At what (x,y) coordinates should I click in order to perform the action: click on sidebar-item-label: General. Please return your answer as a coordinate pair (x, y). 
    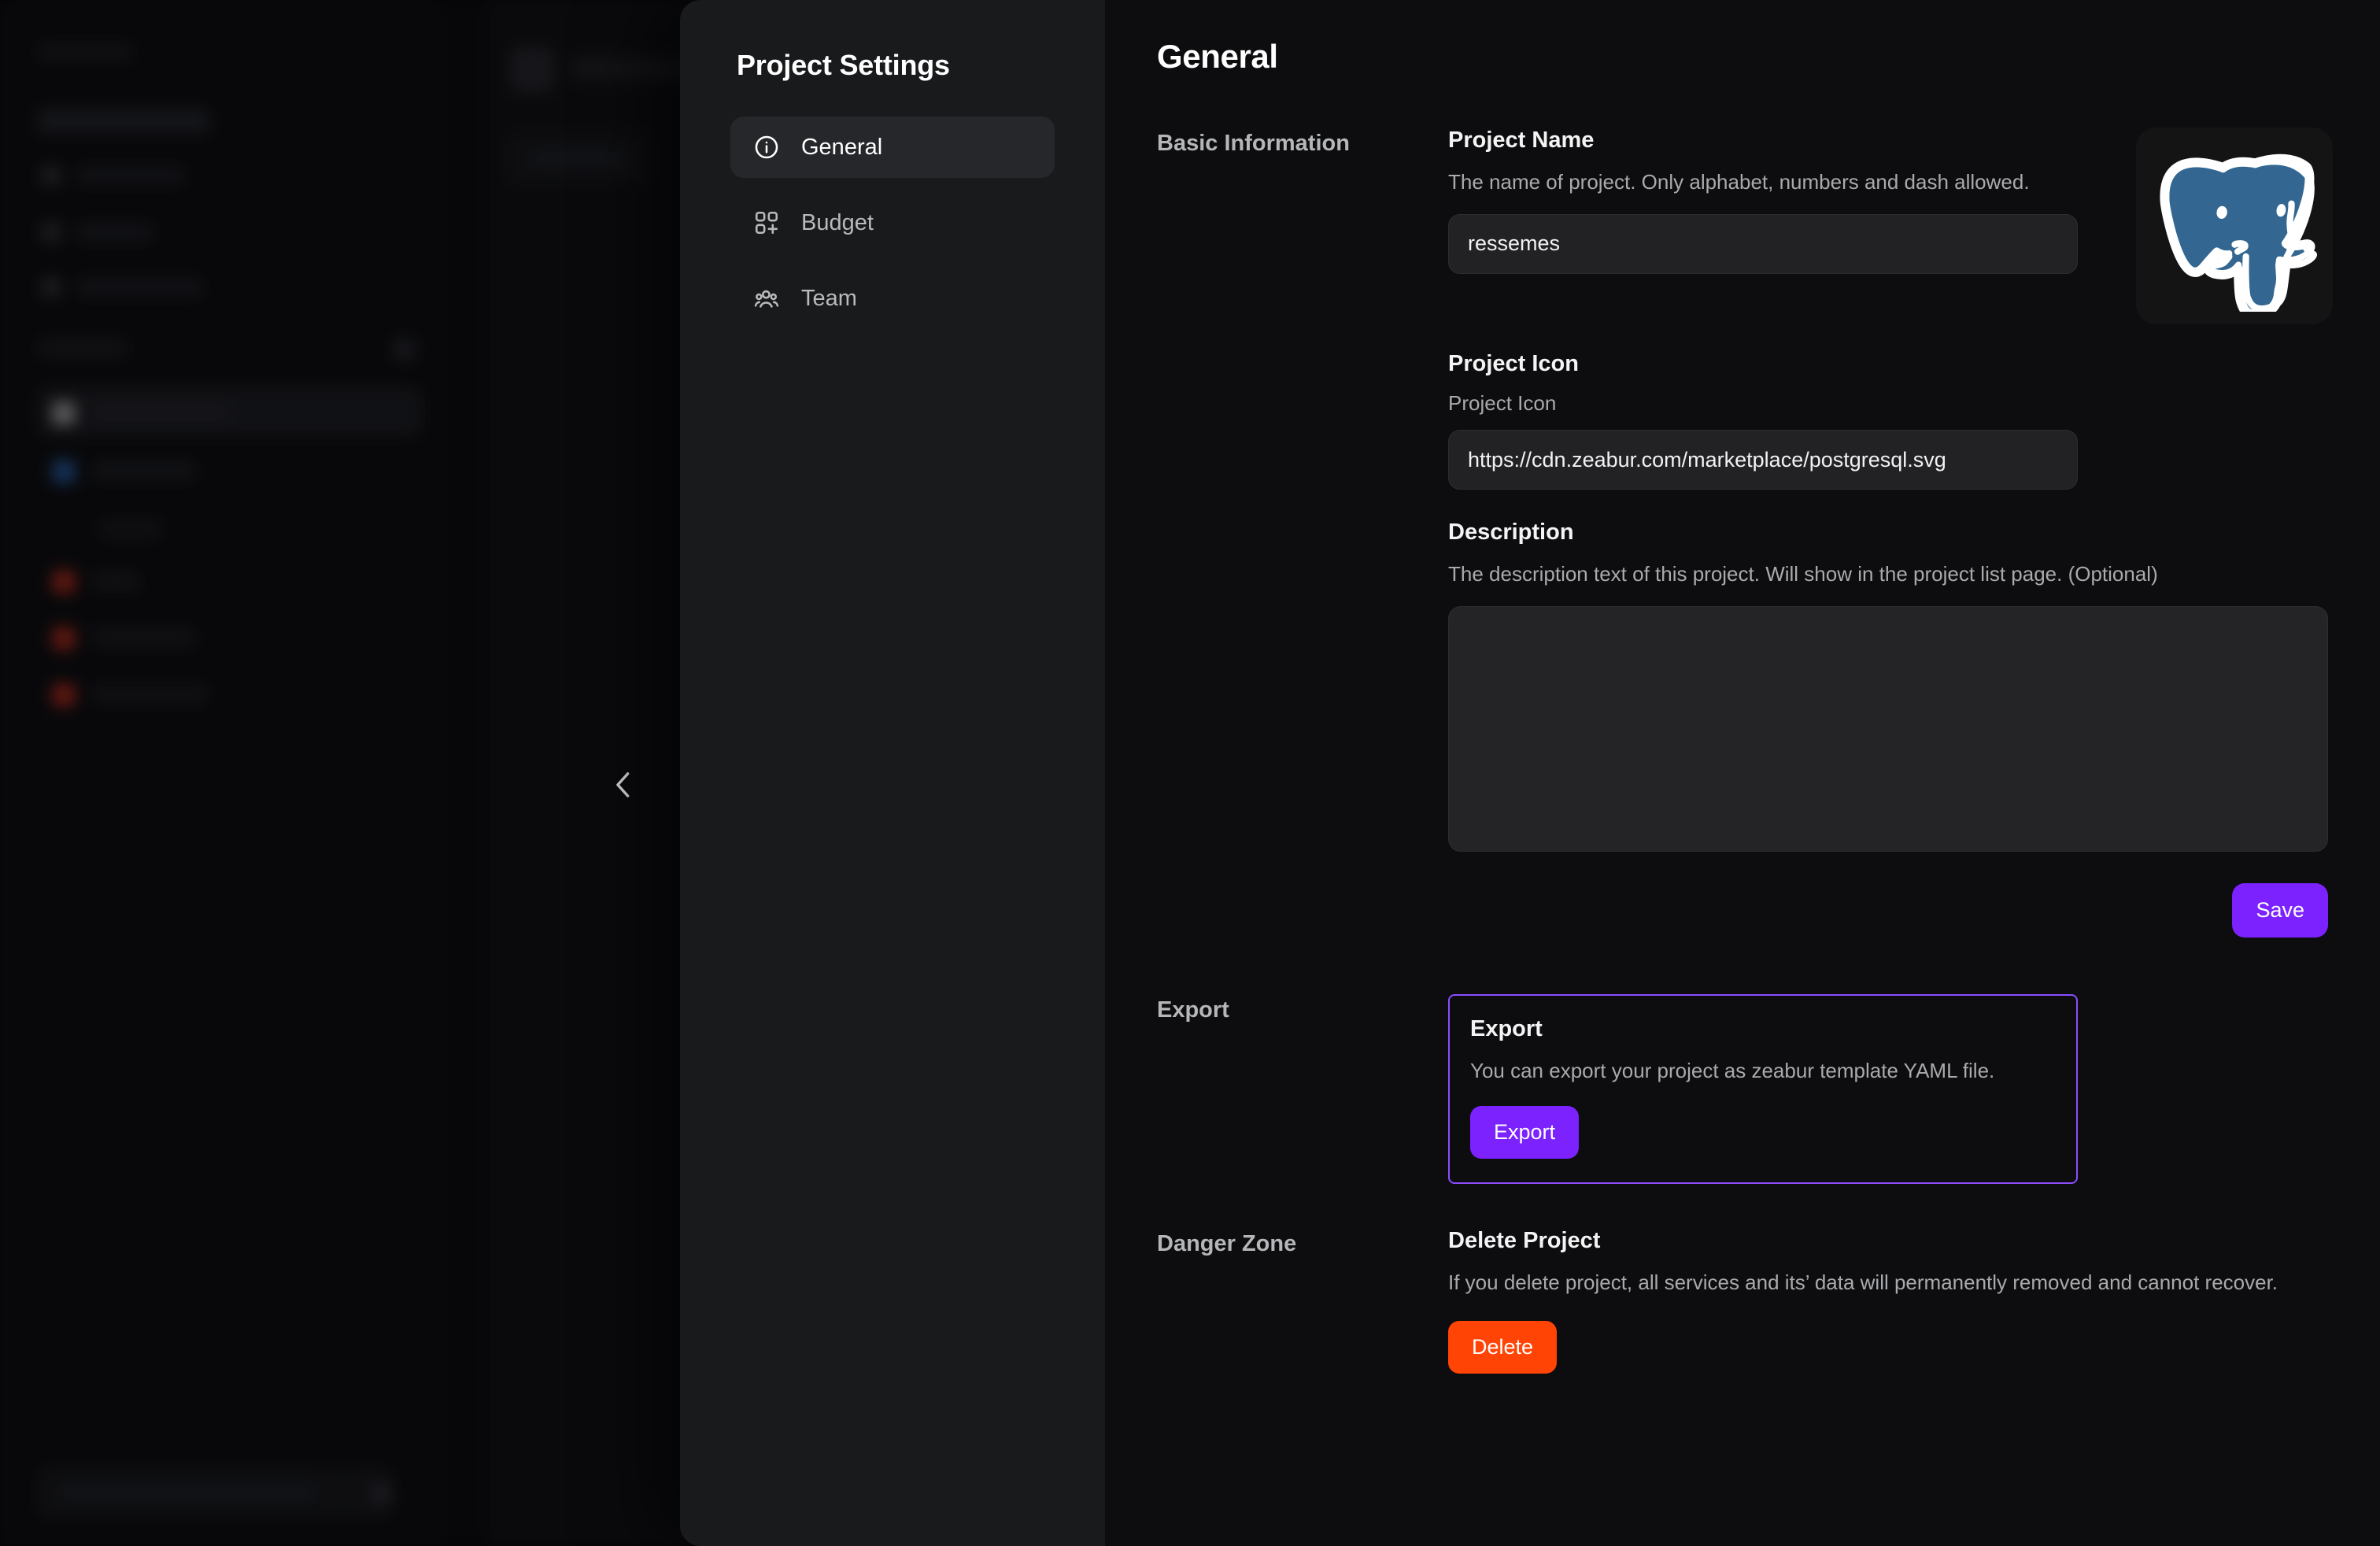
    Looking at the image, I should click on (842, 147).